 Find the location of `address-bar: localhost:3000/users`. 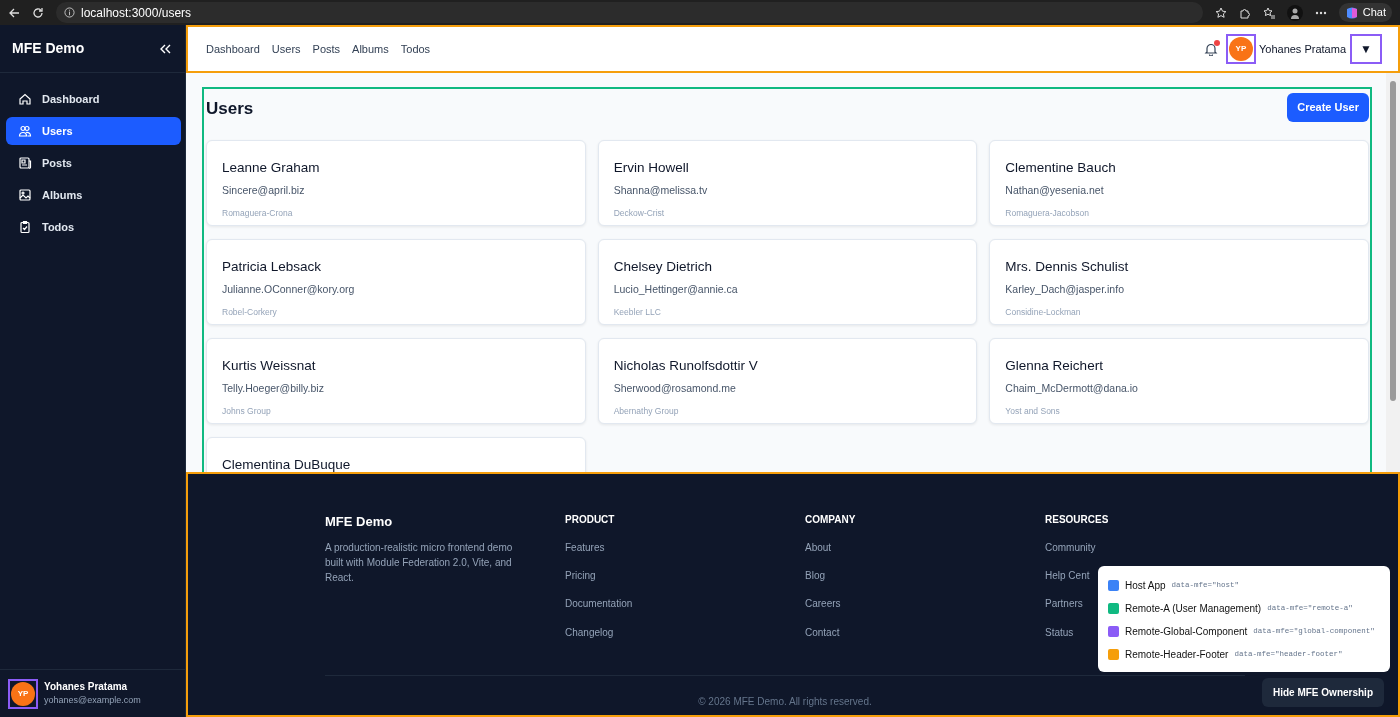

address-bar: localhost:3000/users is located at coordinates (629, 12).